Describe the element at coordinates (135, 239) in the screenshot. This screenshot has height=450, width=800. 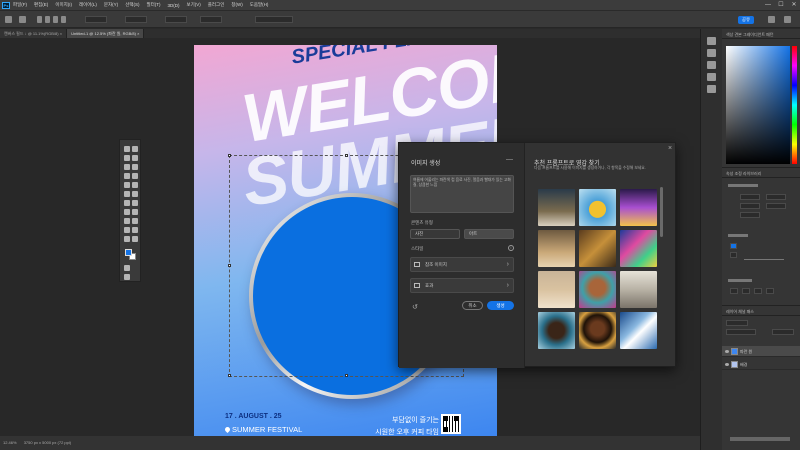
I see `zoom-tool-icon` at that location.